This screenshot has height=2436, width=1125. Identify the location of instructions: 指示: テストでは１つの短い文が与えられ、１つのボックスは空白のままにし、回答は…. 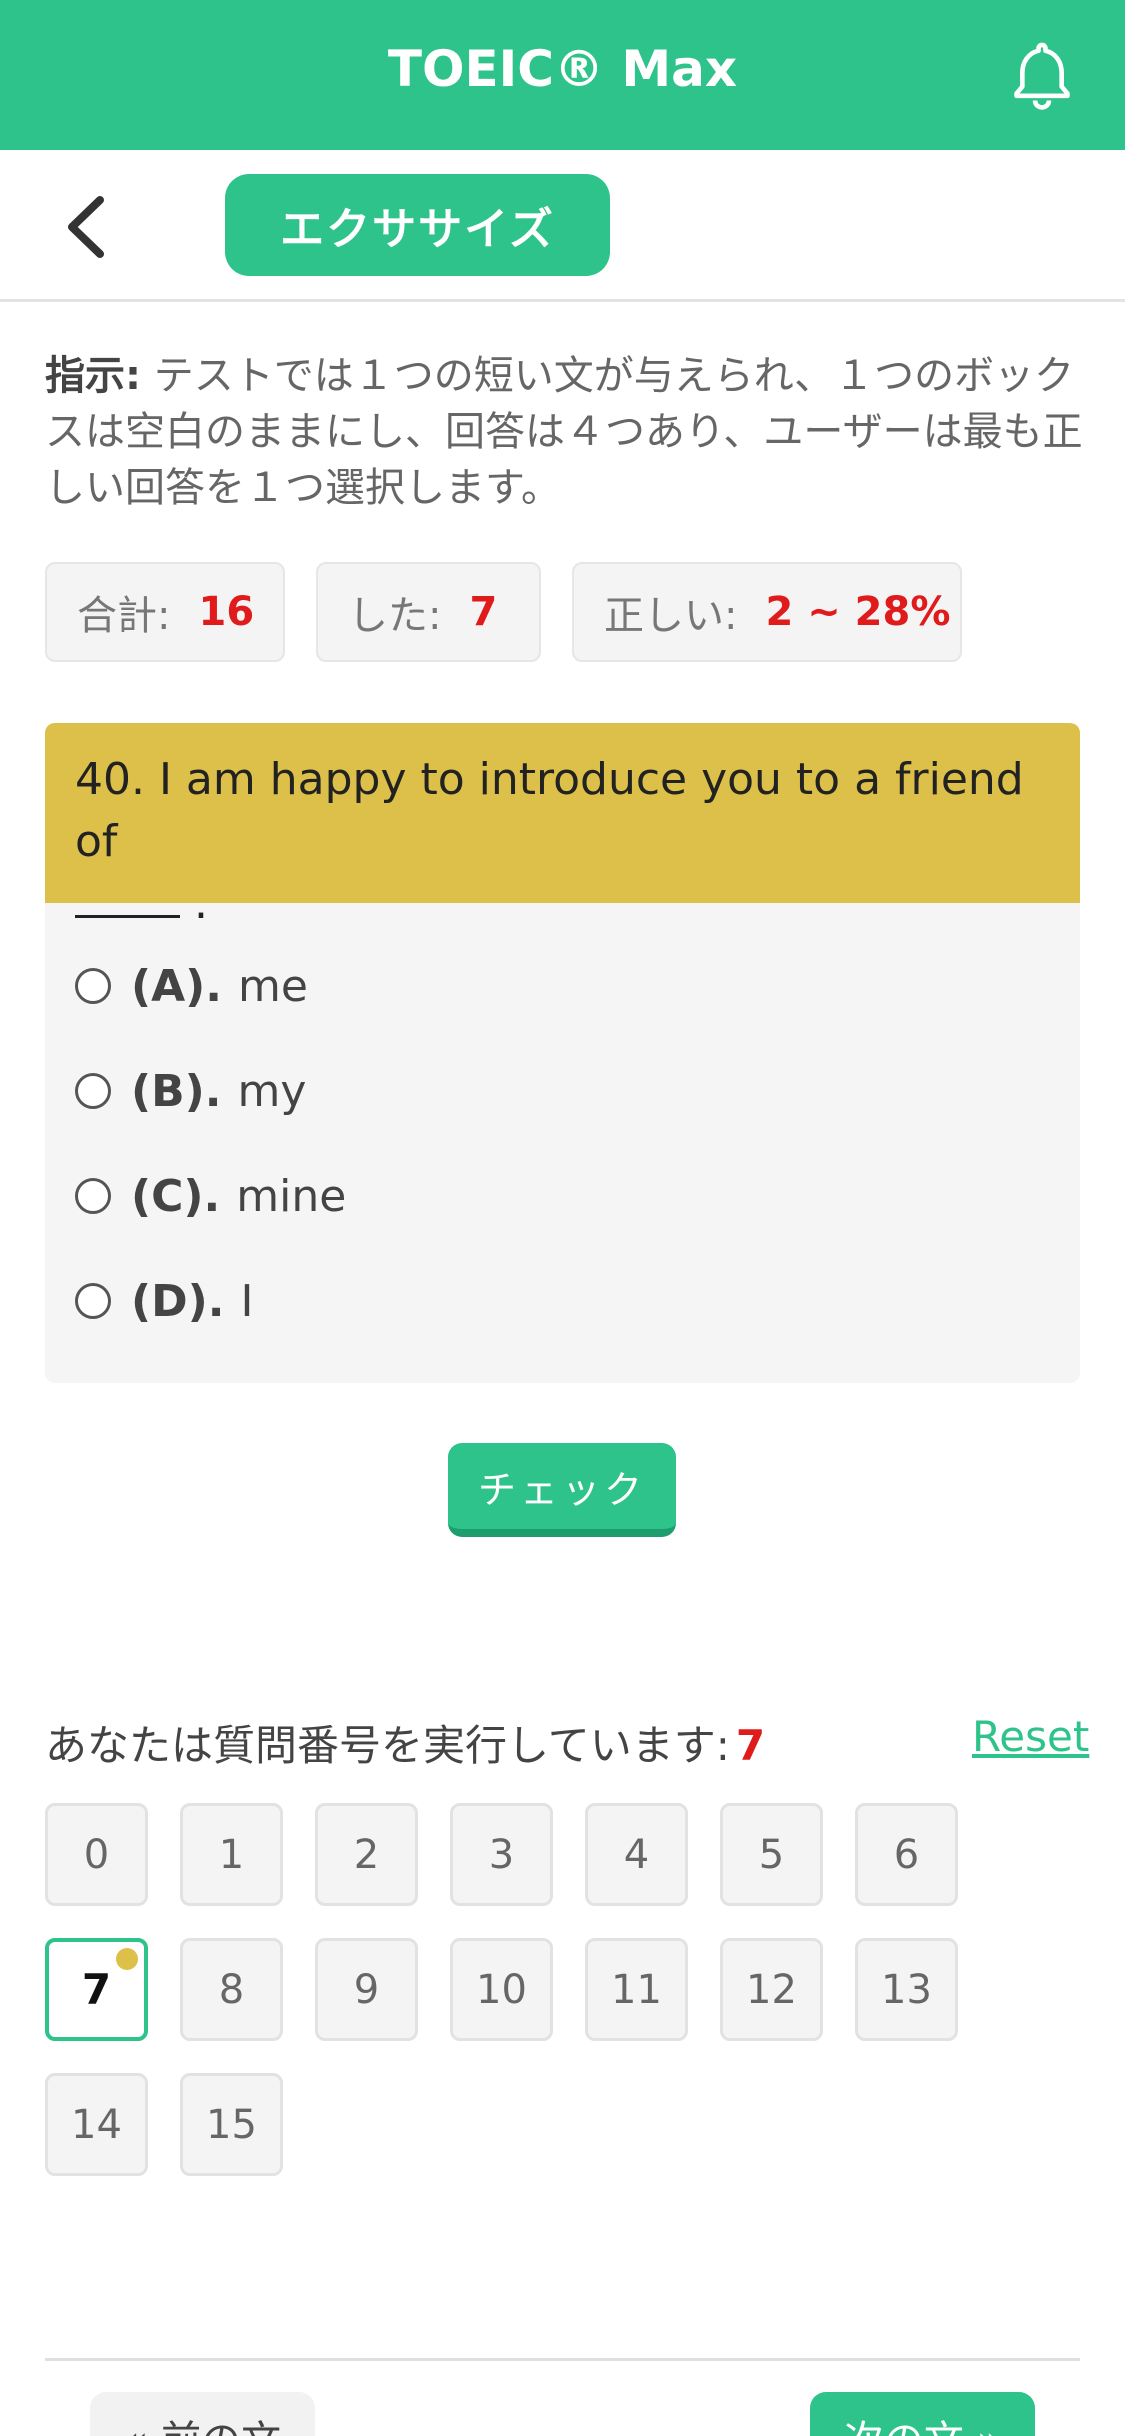
(565, 432).